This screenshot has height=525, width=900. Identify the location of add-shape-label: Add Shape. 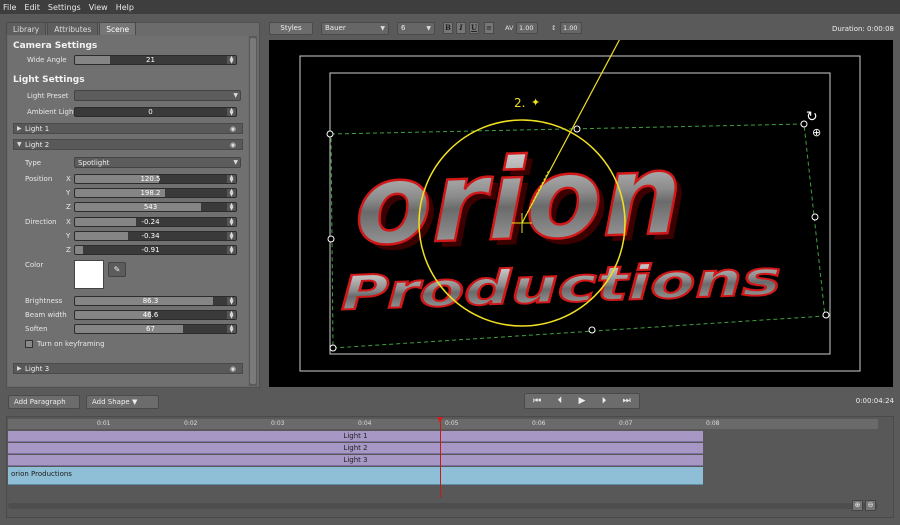
(111, 402).